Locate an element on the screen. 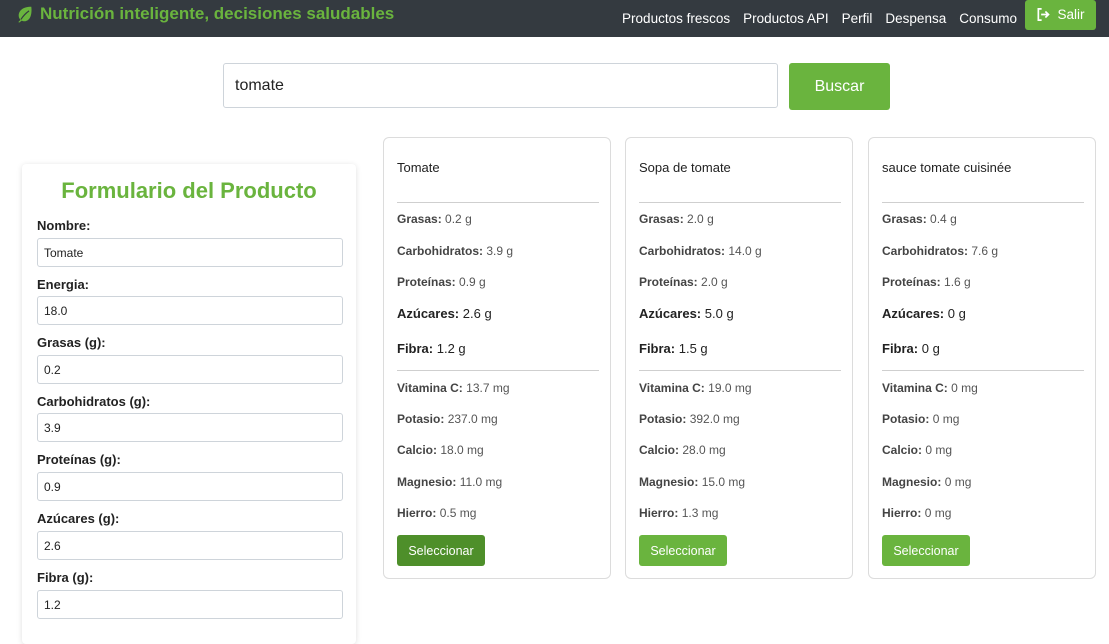 This screenshot has height=644, width=1109. sugar-value: 5.0 g is located at coordinates (719, 313).